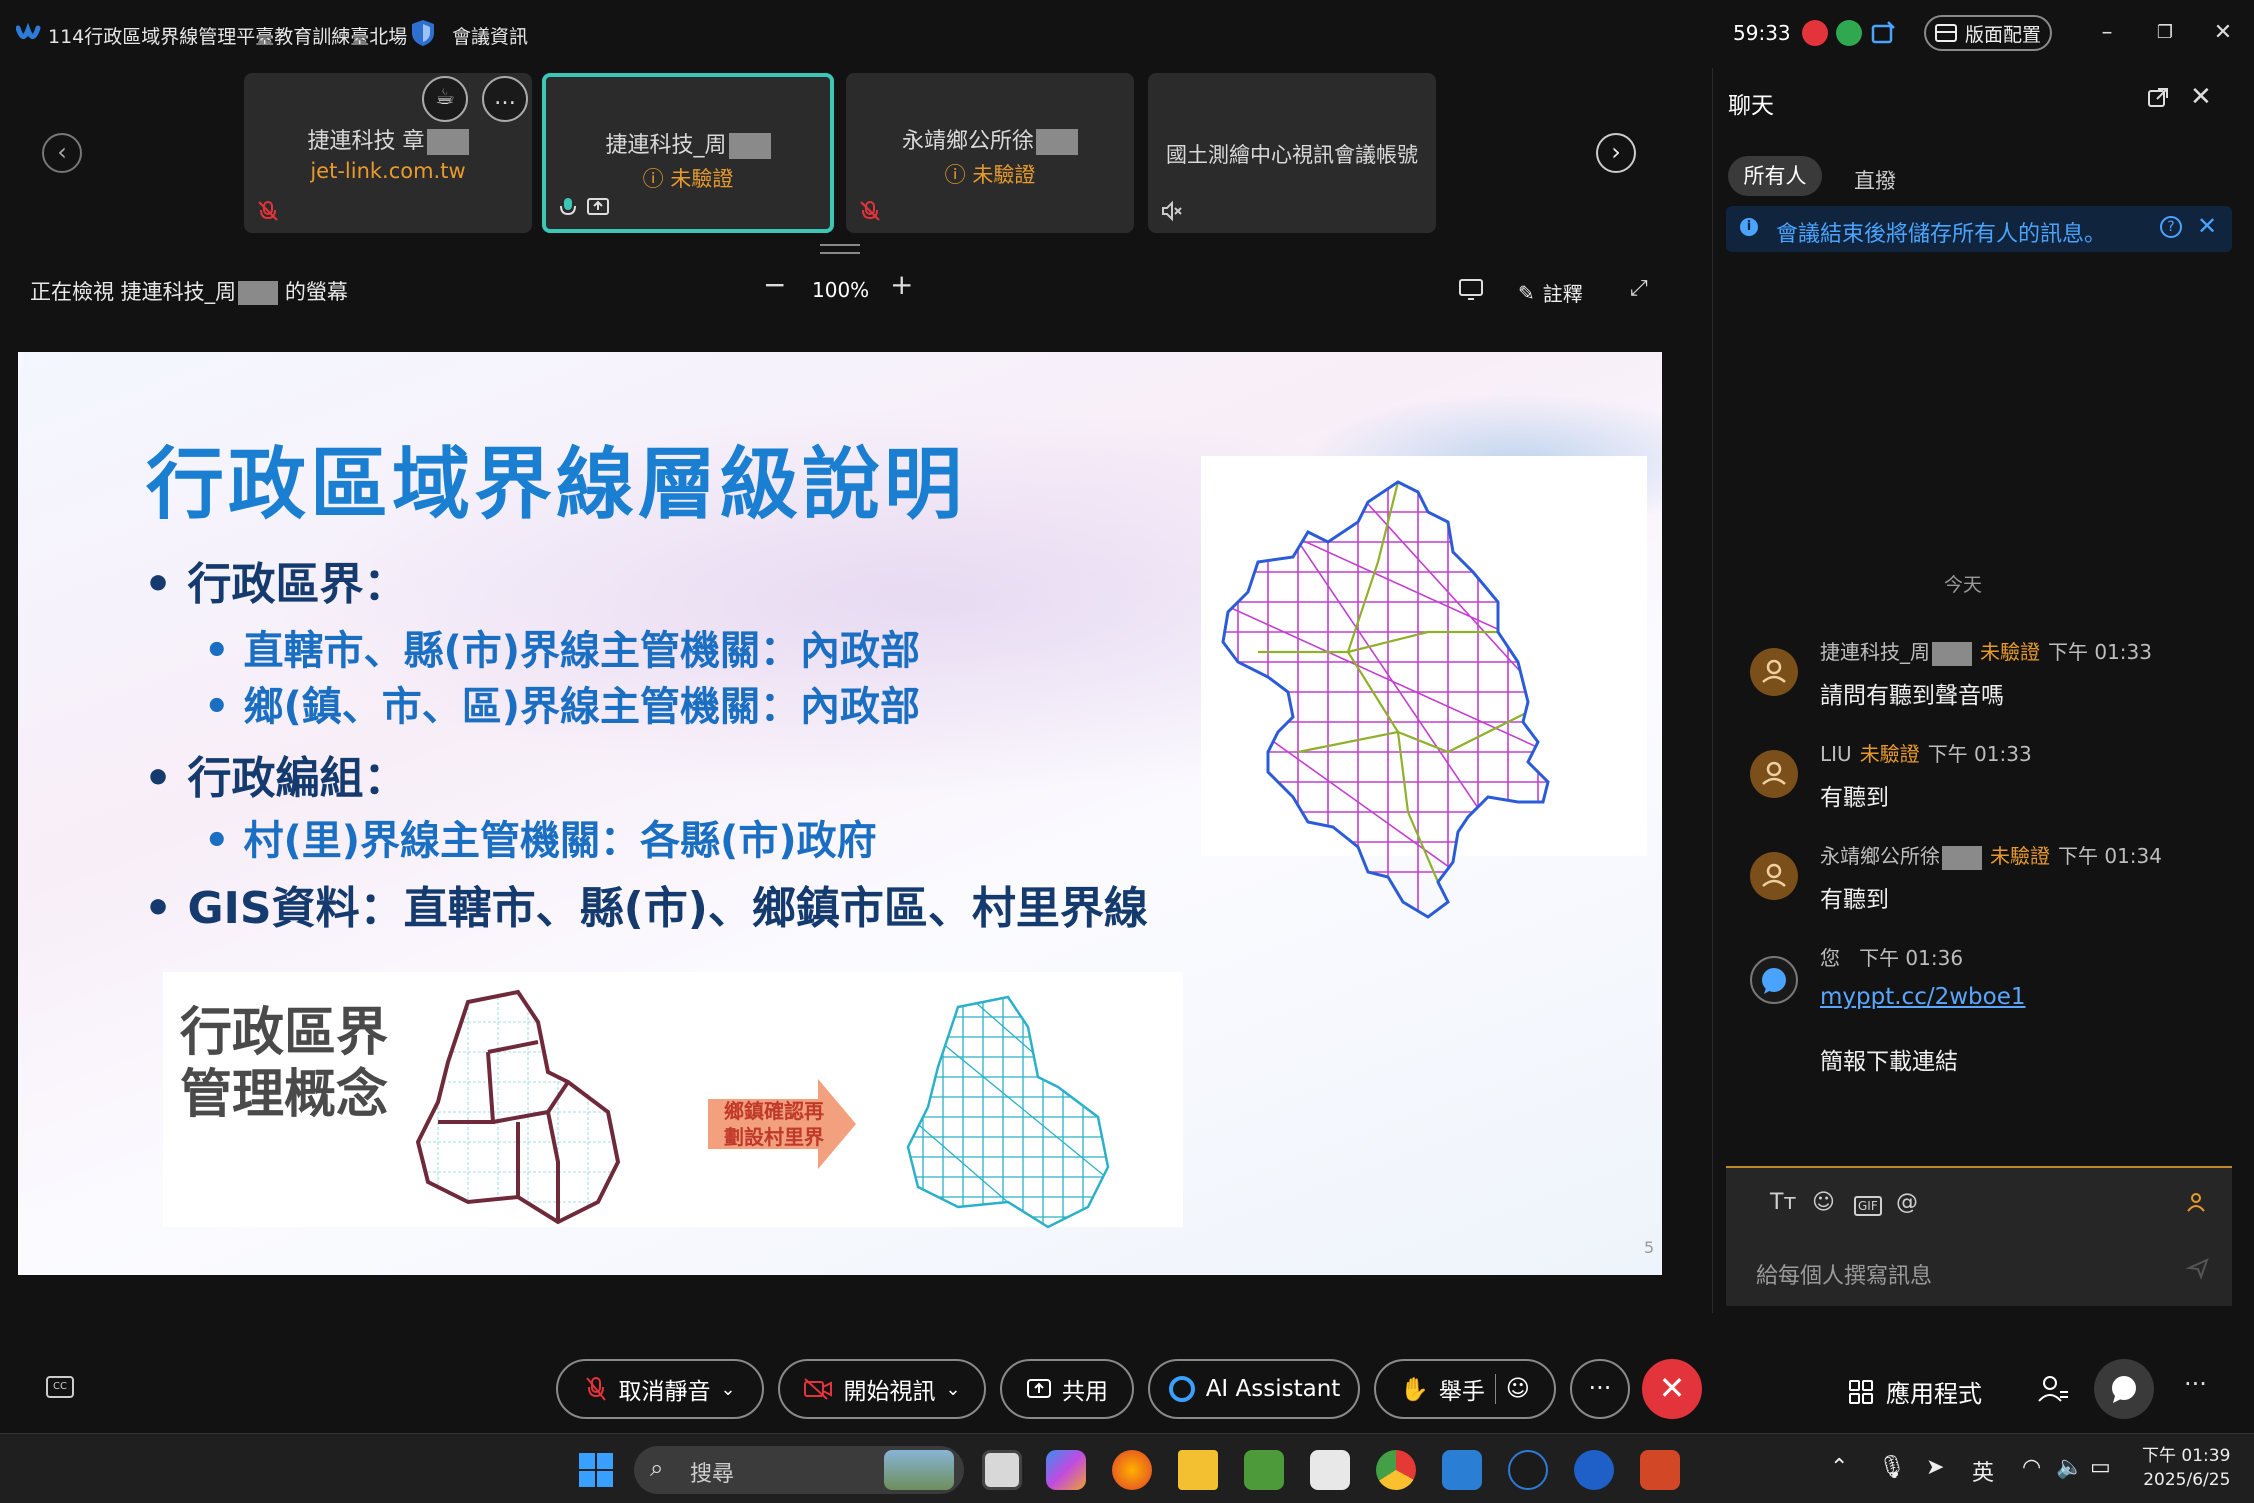 The width and height of the screenshot is (2254, 1503). What do you see at coordinates (2053, 1389) in the screenshot?
I see `participants-icon` at bounding box center [2053, 1389].